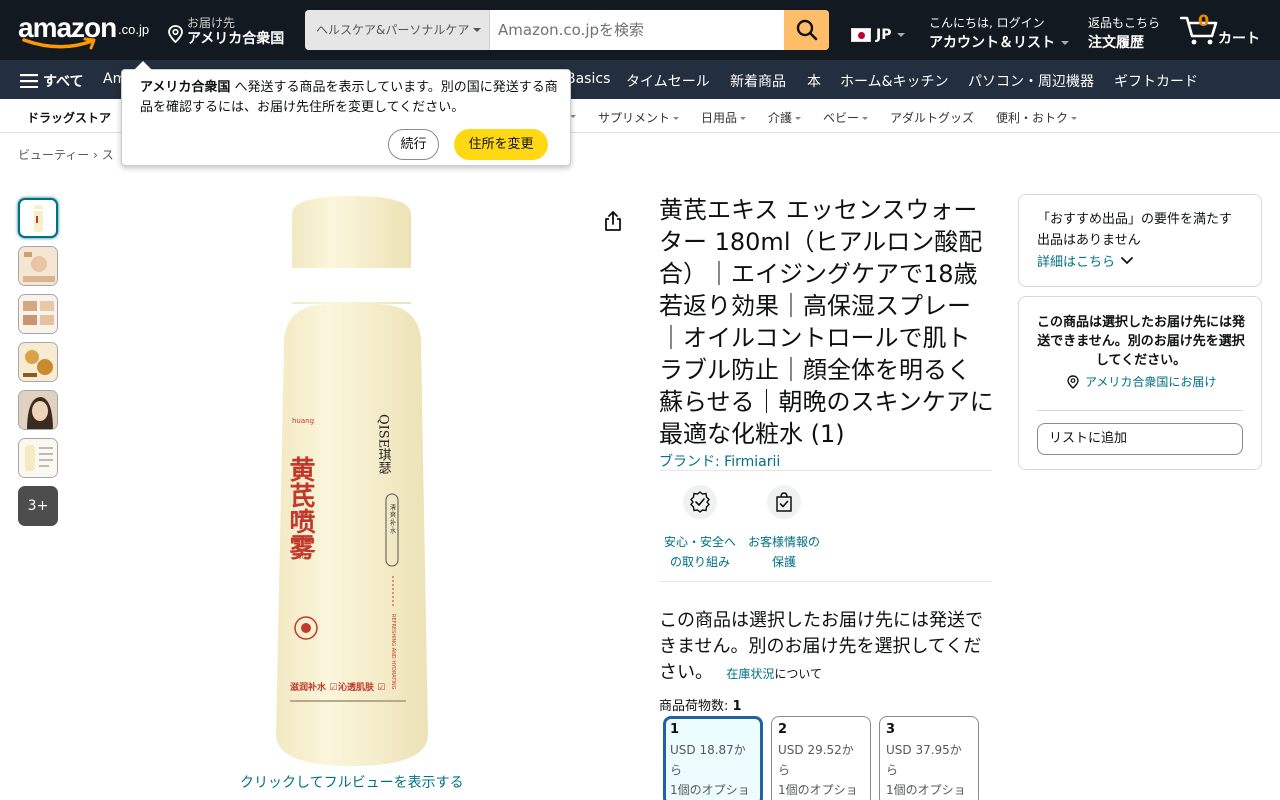  What do you see at coordinates (668, 81) in the screenshot?
I see `nav-item-timesale: タイムセール` at bounding box center [668, 81].